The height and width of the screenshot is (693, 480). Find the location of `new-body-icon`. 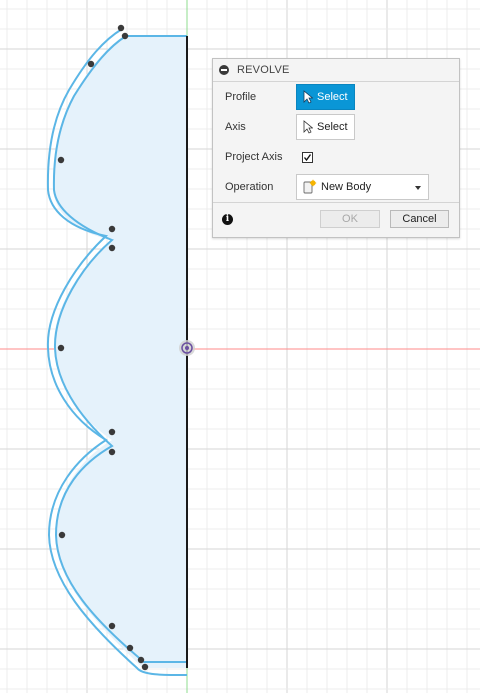

new-body-icon is located at coordinates (310, 186).